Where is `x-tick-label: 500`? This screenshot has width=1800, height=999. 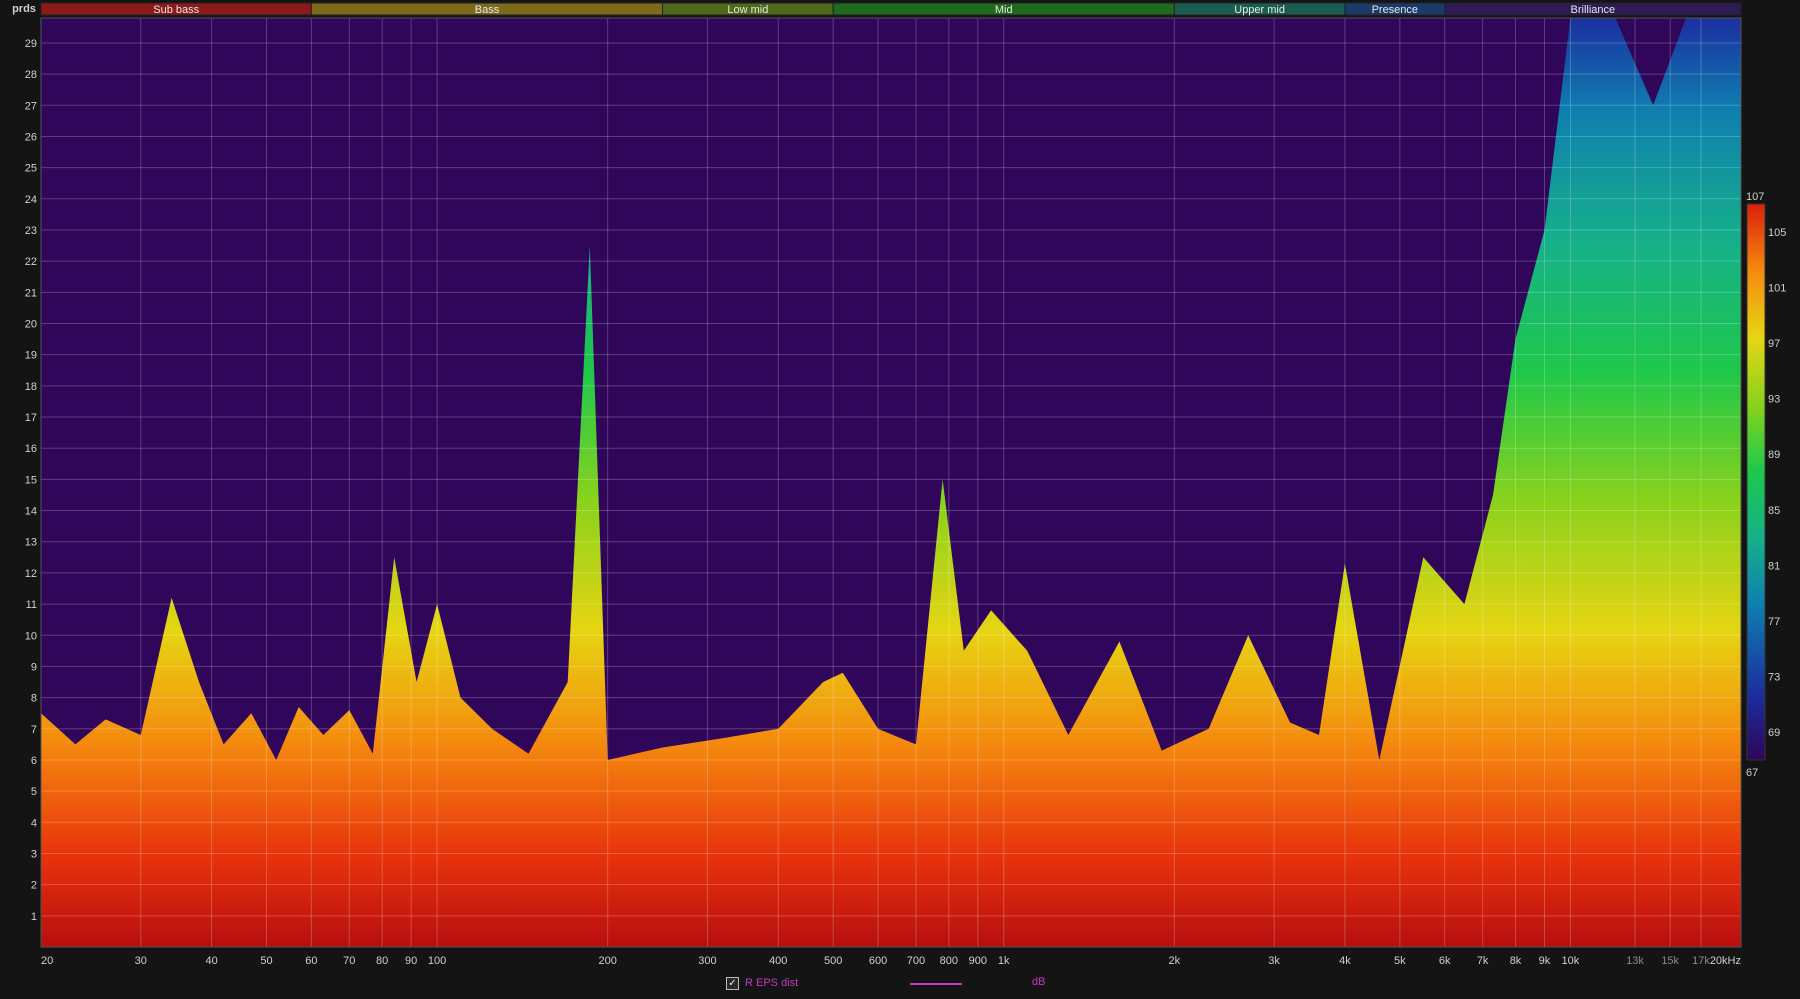 x-tick-label: 500 is located at coordinates (833, 961).